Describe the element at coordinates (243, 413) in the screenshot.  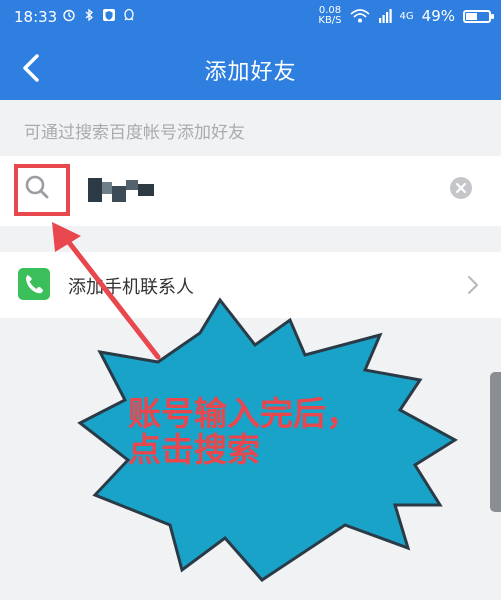
I see `callout-line-1: 账号输入完后，` at that location.